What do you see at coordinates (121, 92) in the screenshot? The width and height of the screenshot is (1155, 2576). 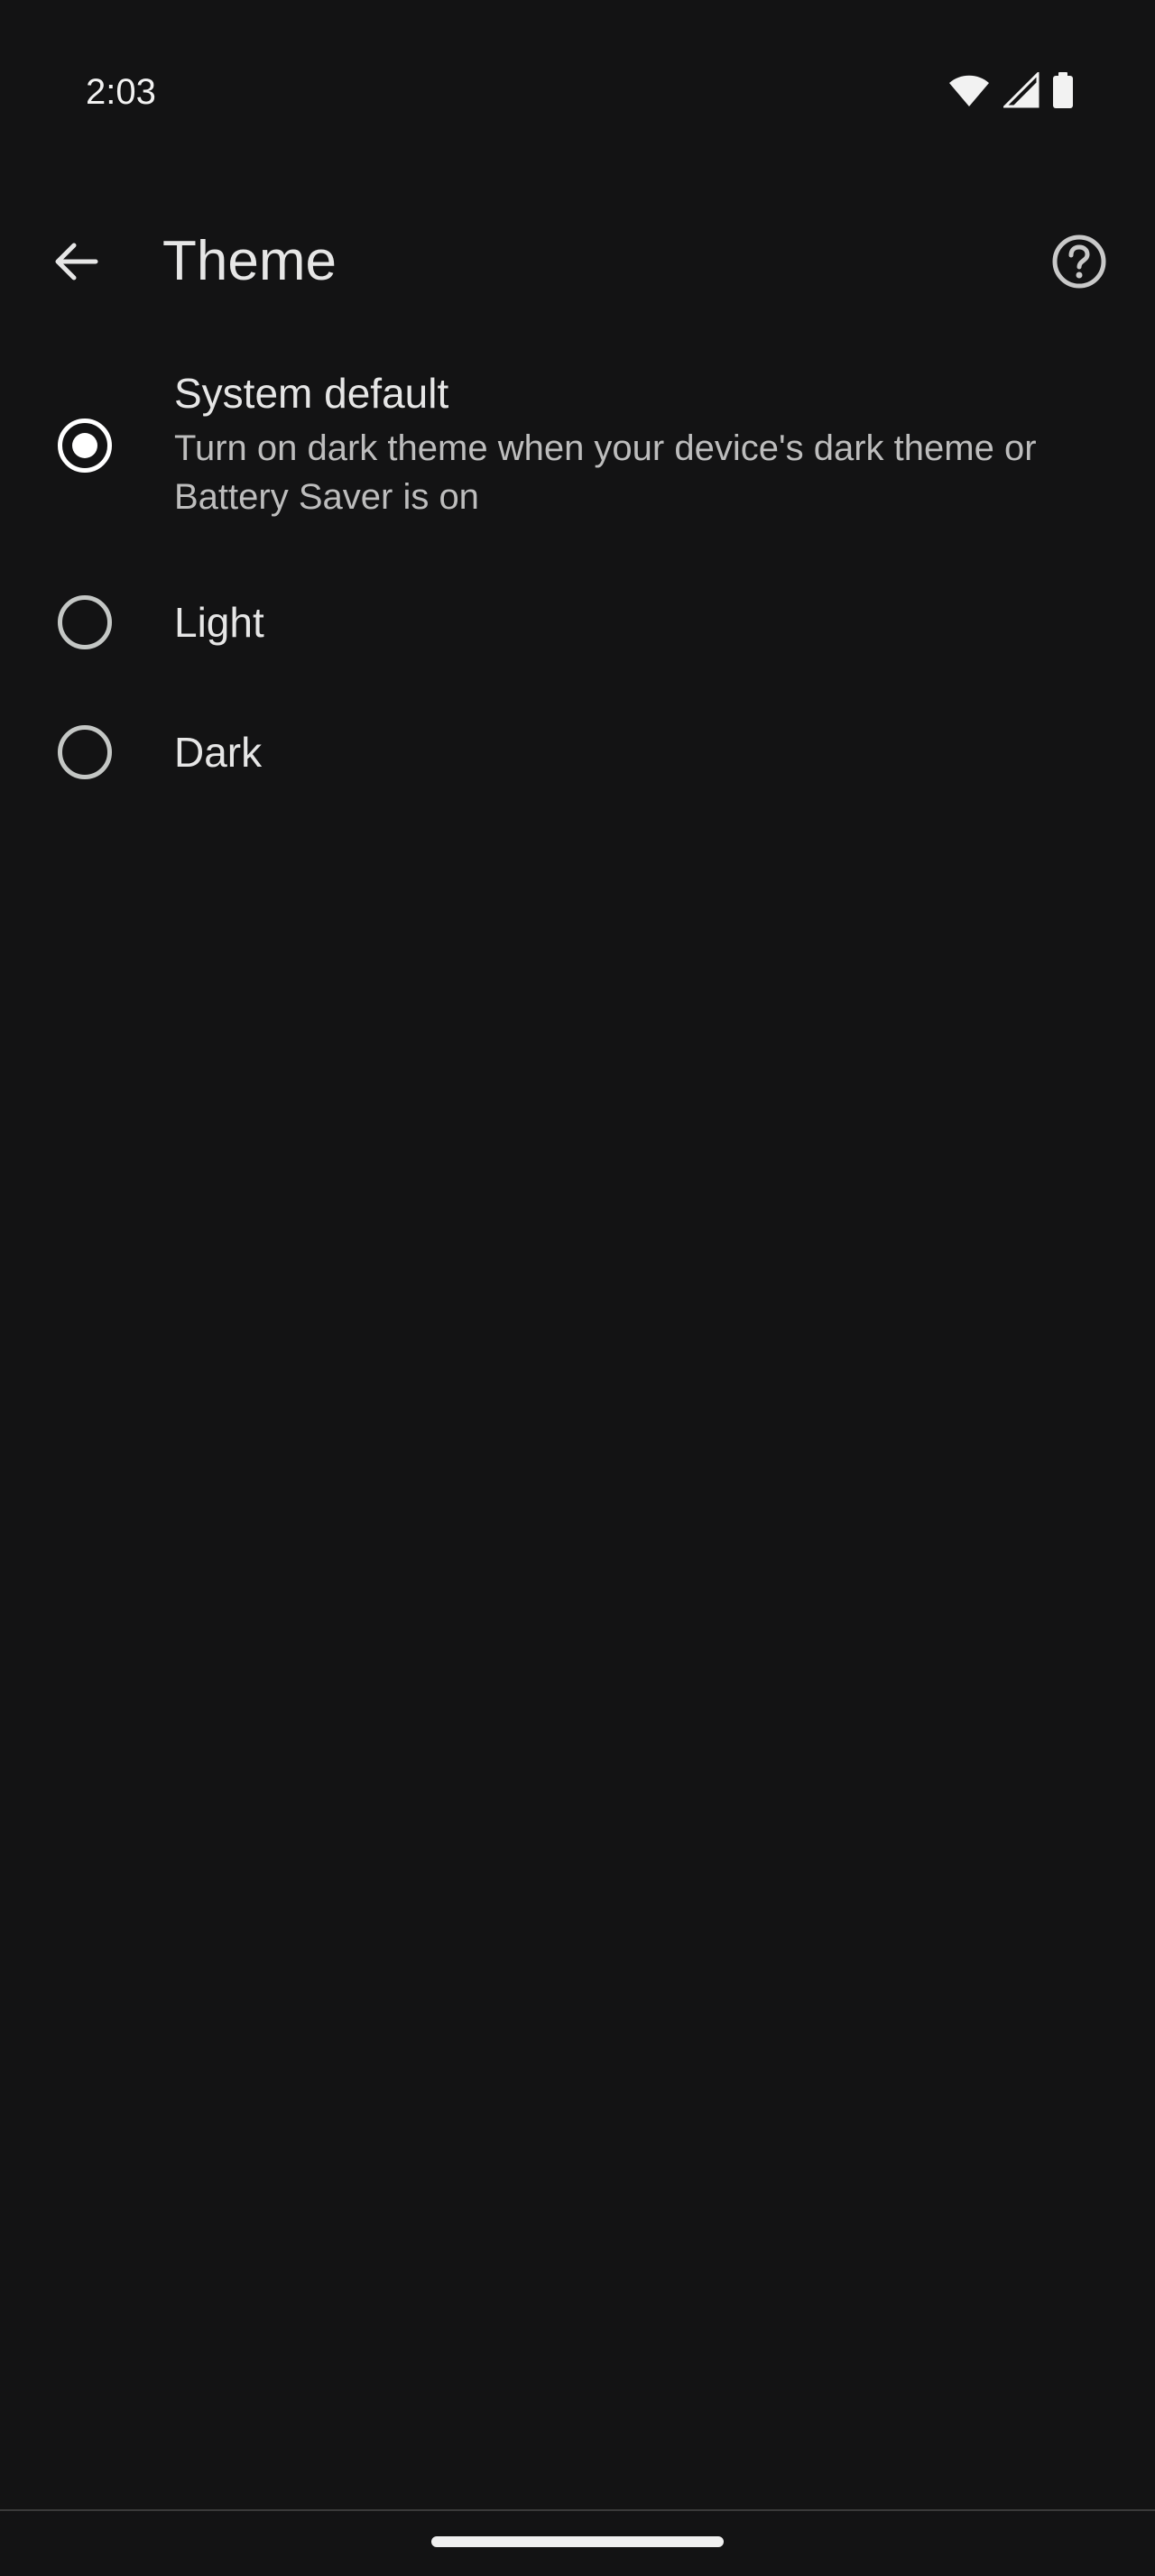 I see `status-time: 2:03` at bounding box center [121, 92].